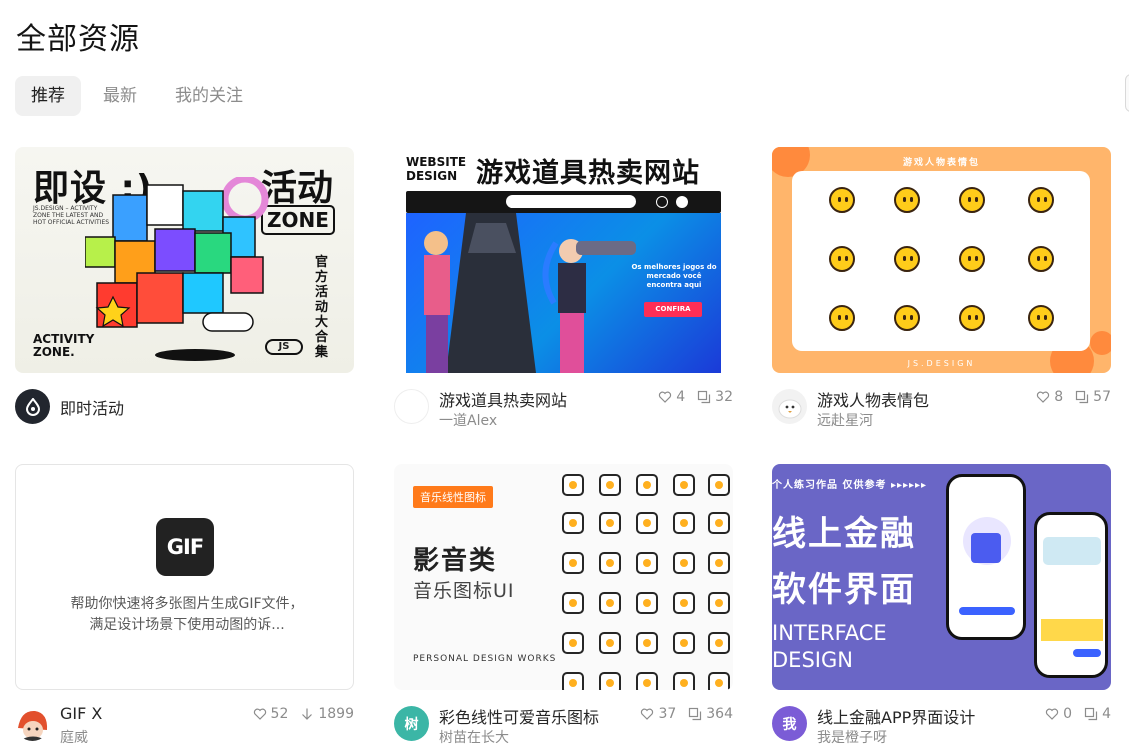 Image resolution: width=1129 pixels, height=751 pixels. What do you see at coordinates (941, 409) in the screenshot?
I see `card-meta: 游戏人物表情包 远赴星河 8 57` at bounding box center [941, 409].